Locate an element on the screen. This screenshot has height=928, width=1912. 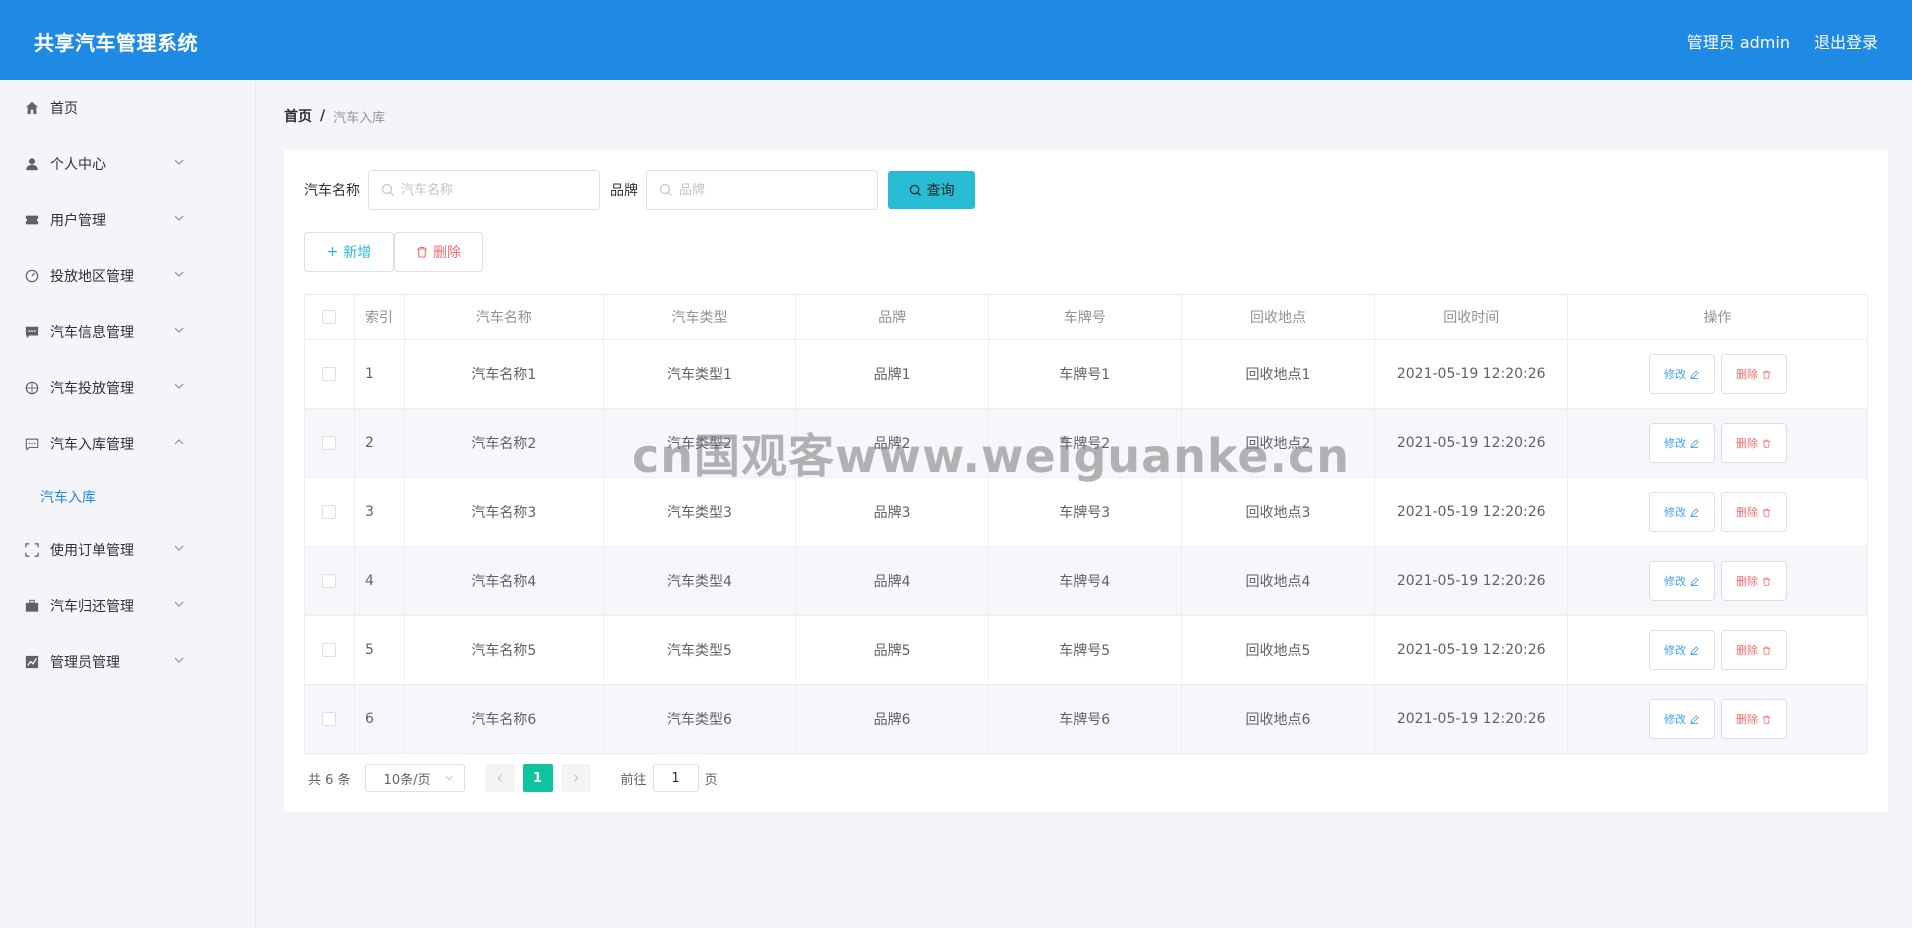
sidebar-item-label: 汽车信息管理 is located at coordinates (92, 333).